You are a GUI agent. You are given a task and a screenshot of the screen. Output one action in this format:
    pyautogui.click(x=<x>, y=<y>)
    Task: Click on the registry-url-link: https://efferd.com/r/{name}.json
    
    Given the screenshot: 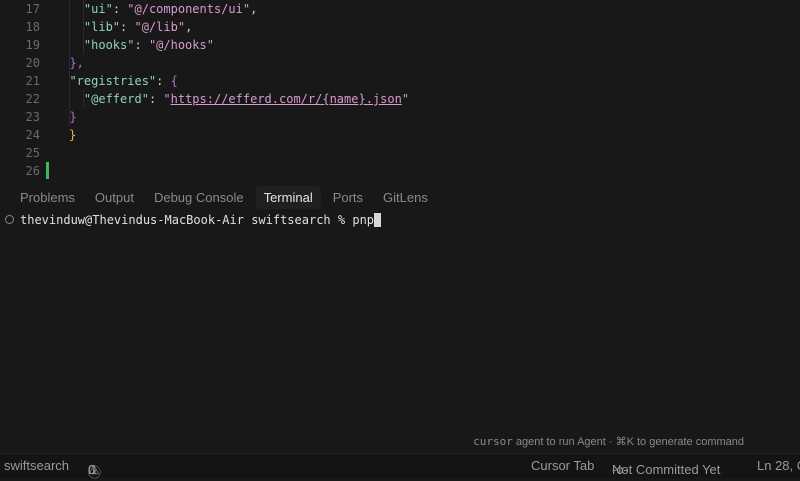 What is the action you would take?
    pyautogui.click(x=286, y=99)
    